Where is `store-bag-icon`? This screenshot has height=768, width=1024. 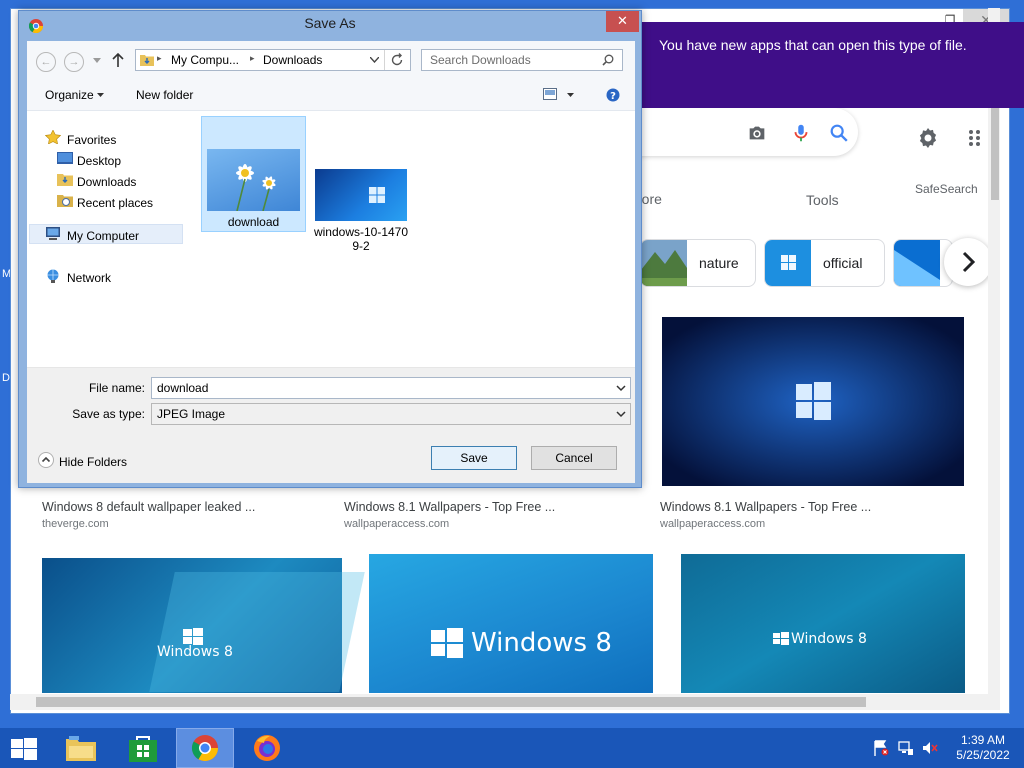 store-bag-icon is located at coordinates (143, 749).